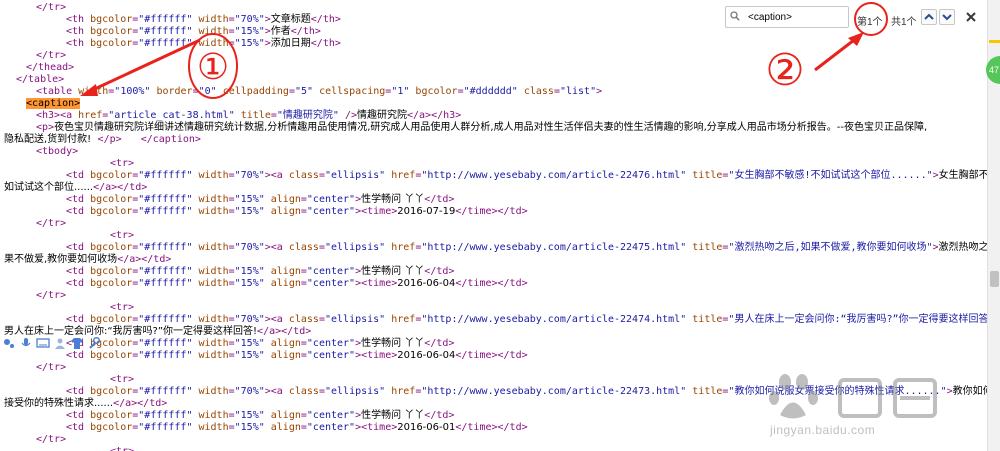 Image resolution: width=1000 pixels, height=451 pixels. I want to click on chevron-up-icon, so click(929, 16).